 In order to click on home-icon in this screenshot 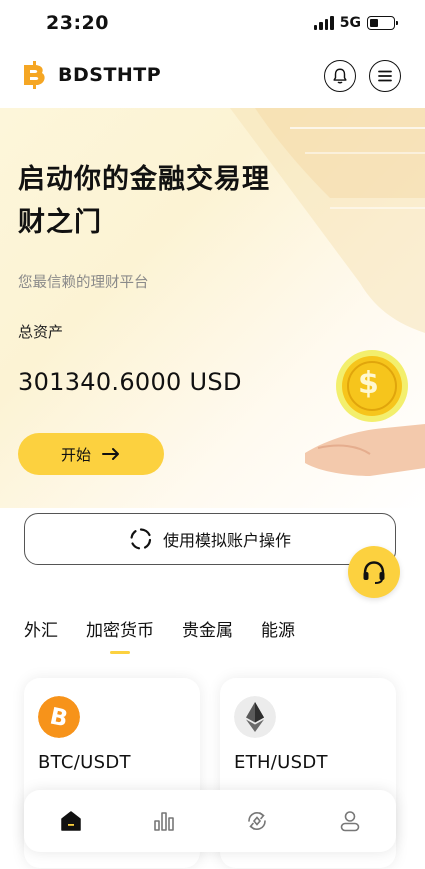, I will do `click(70, 821)`.